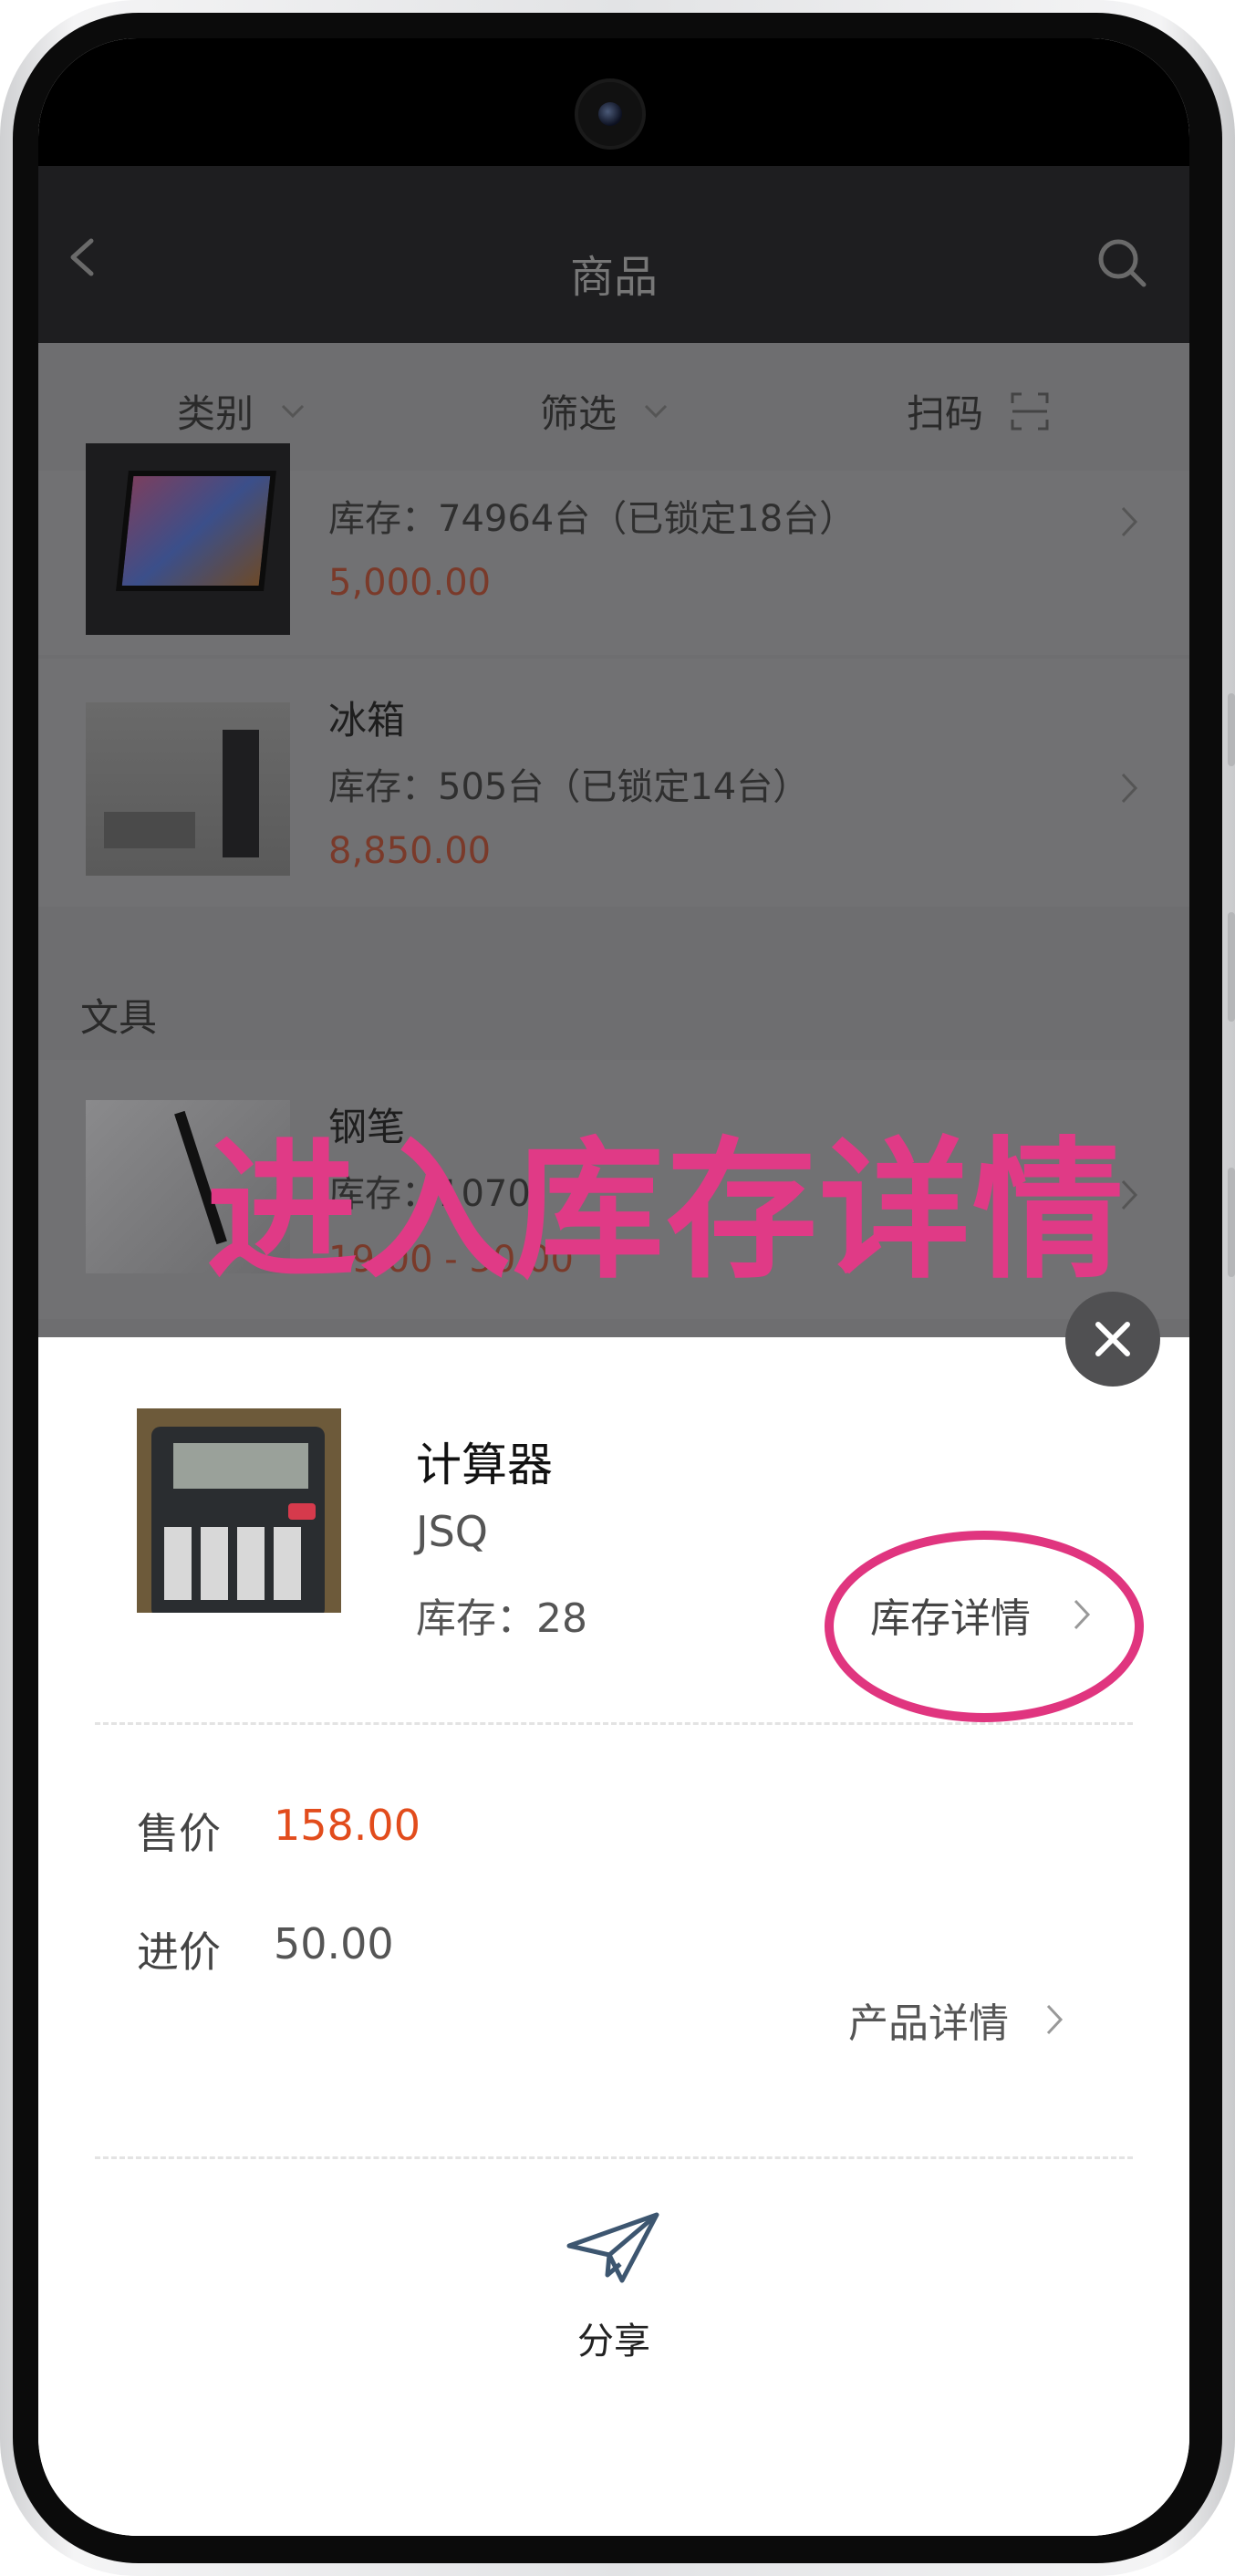  I want to click on section-title: 文具, so click(119, 1018).